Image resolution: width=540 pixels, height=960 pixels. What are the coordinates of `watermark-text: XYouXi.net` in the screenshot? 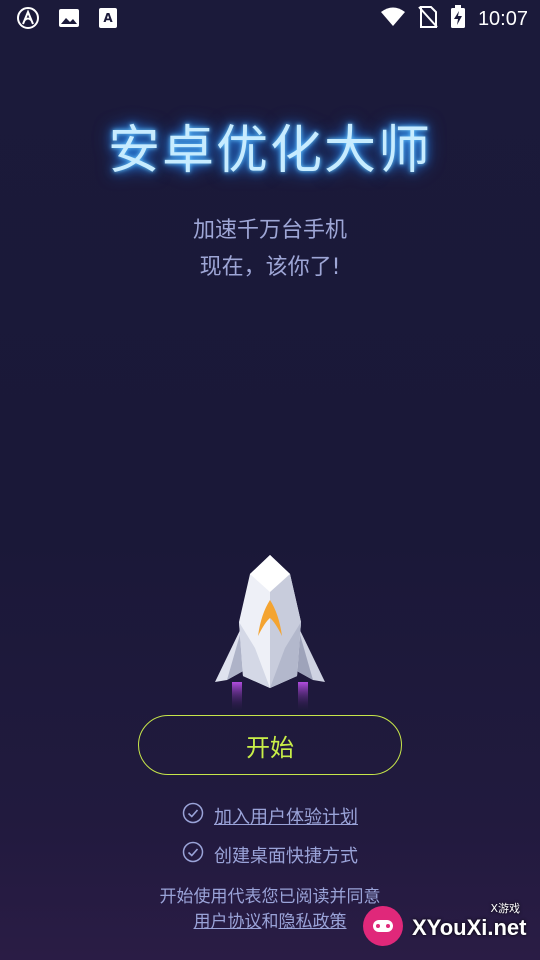 It's located at (469, 927).